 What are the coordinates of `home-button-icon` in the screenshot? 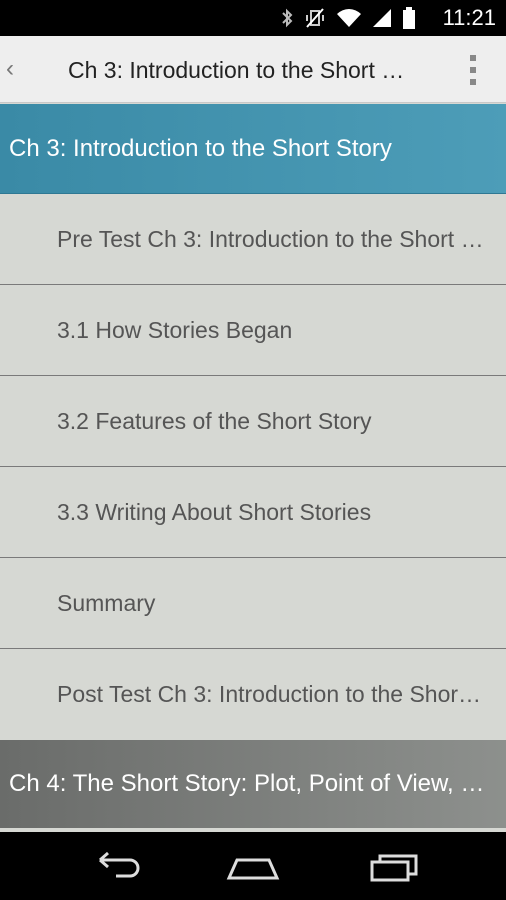 It's located at (253, 867).